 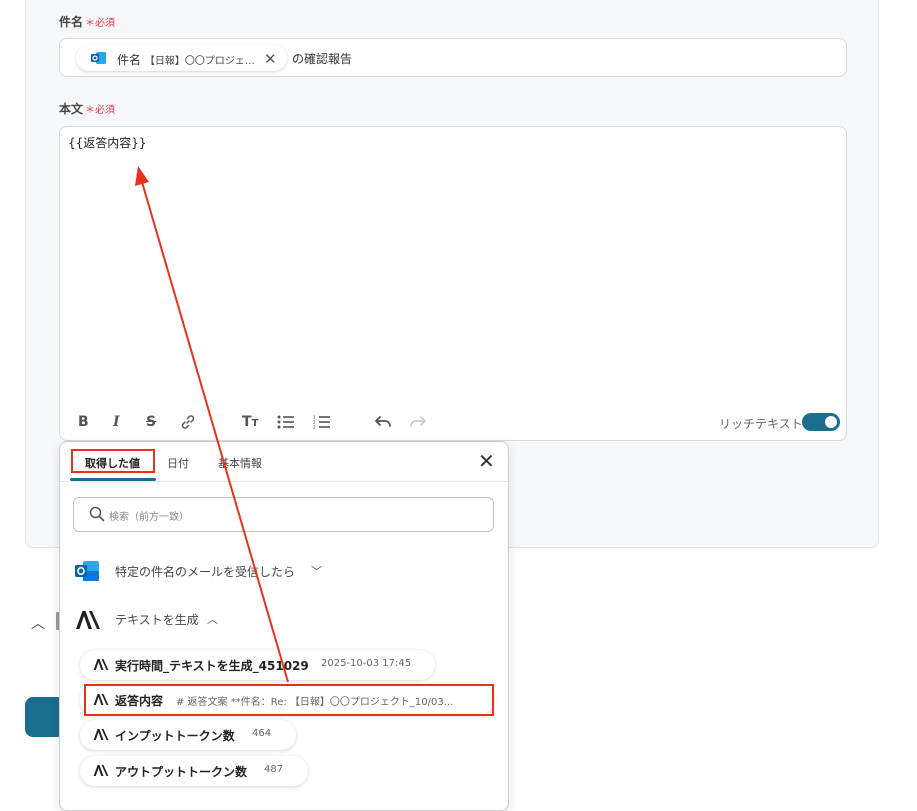 I want to click on link-icon, so click(x=188, y=422).